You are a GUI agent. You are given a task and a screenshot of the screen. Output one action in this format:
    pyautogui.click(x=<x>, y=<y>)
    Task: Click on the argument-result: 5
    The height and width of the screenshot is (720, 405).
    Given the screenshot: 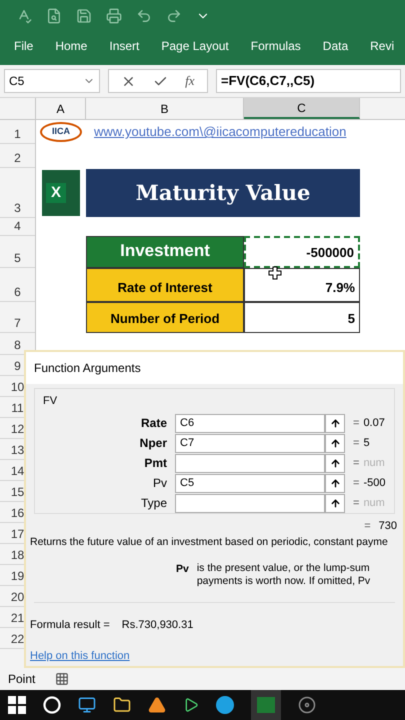 What is the action you would take?
    pyautogui.click(x=366, y=444)
    